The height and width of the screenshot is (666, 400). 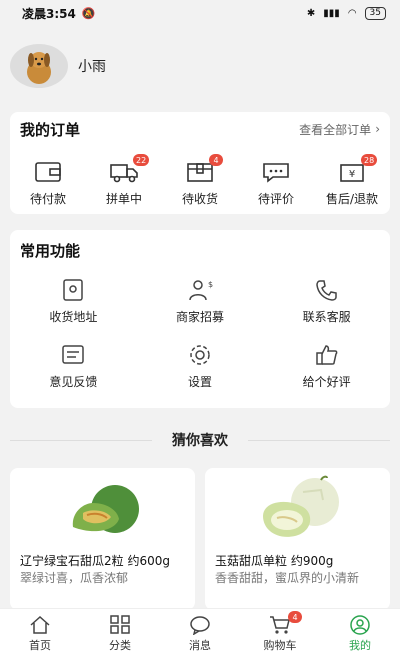 I want to click on order-pending-payment: 待付款, so click(x=48, y=183).